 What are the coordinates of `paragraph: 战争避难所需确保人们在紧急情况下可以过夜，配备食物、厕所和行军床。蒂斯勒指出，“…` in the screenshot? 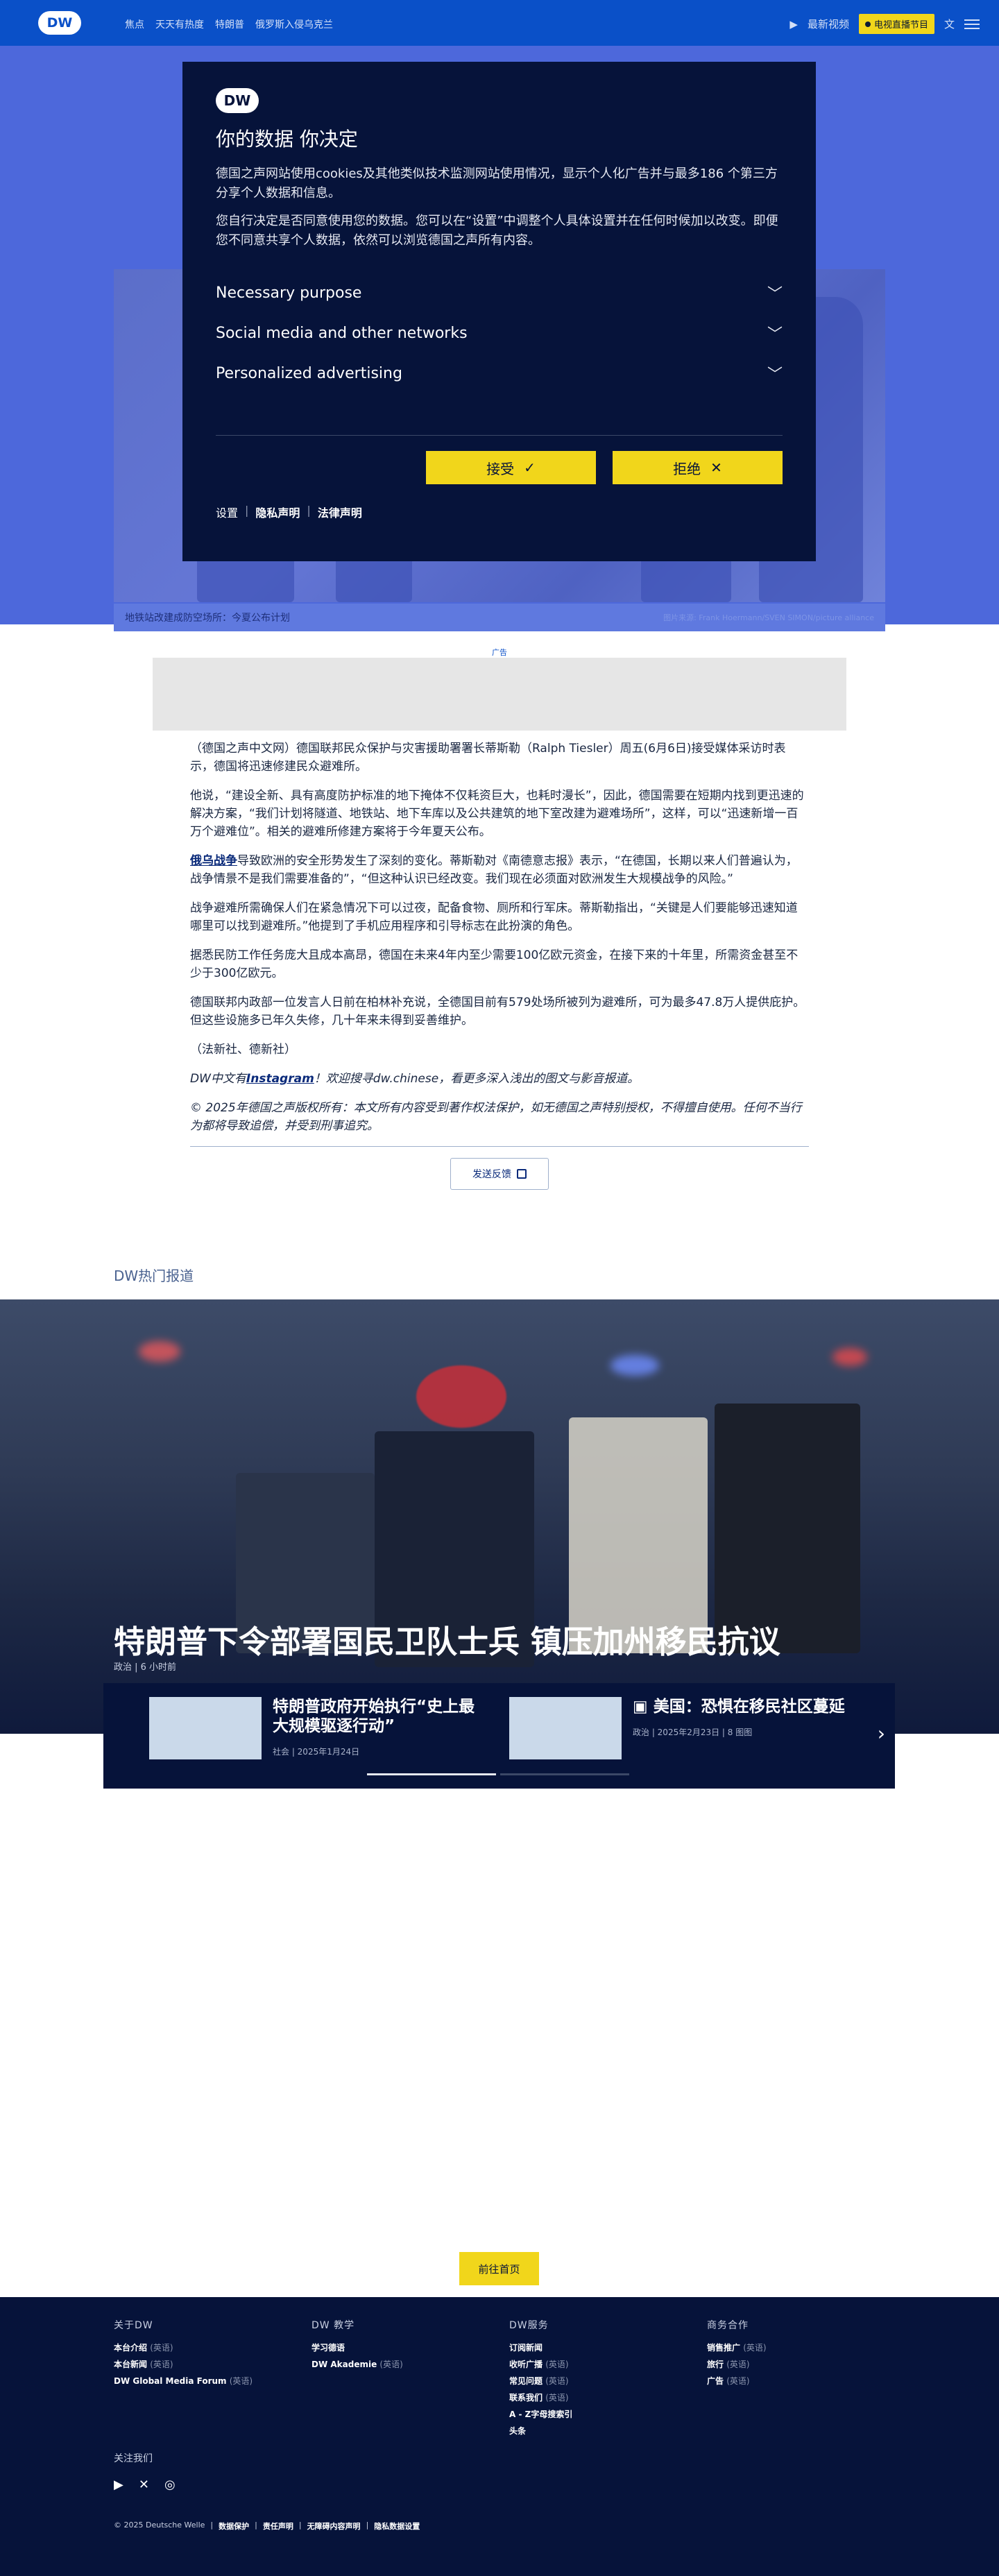 It's located at (494, 917).